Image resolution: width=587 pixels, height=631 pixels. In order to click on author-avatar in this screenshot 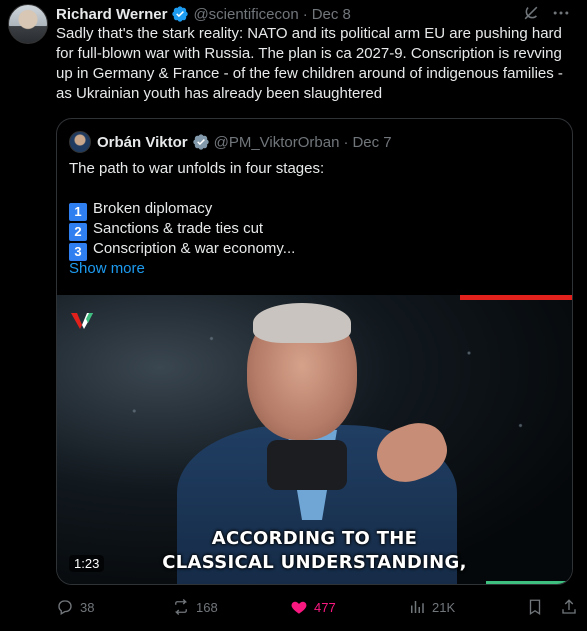, I will do `click(28, 24)`.